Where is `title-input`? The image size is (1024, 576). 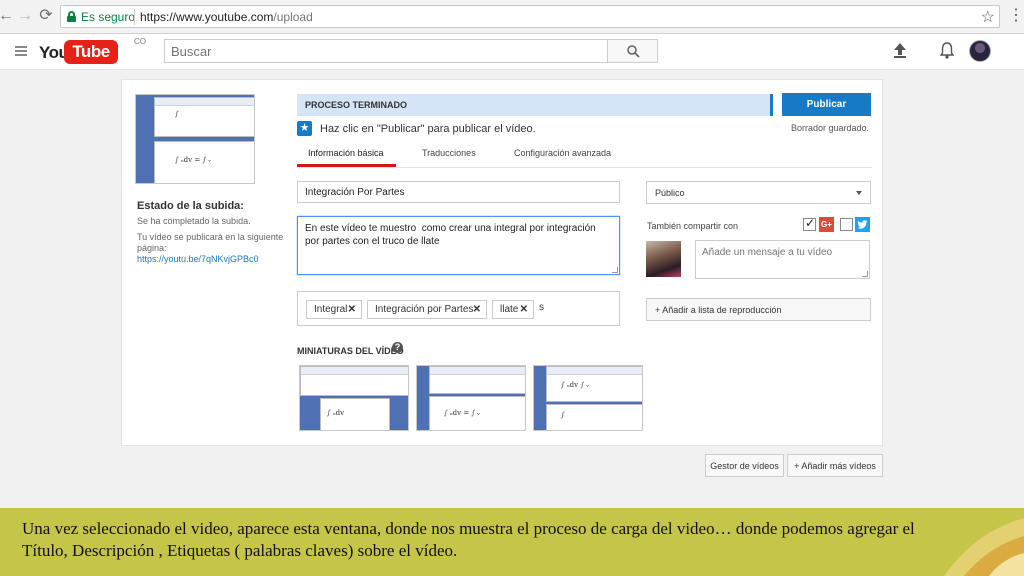
title-input is located at coordinates (458, 192).